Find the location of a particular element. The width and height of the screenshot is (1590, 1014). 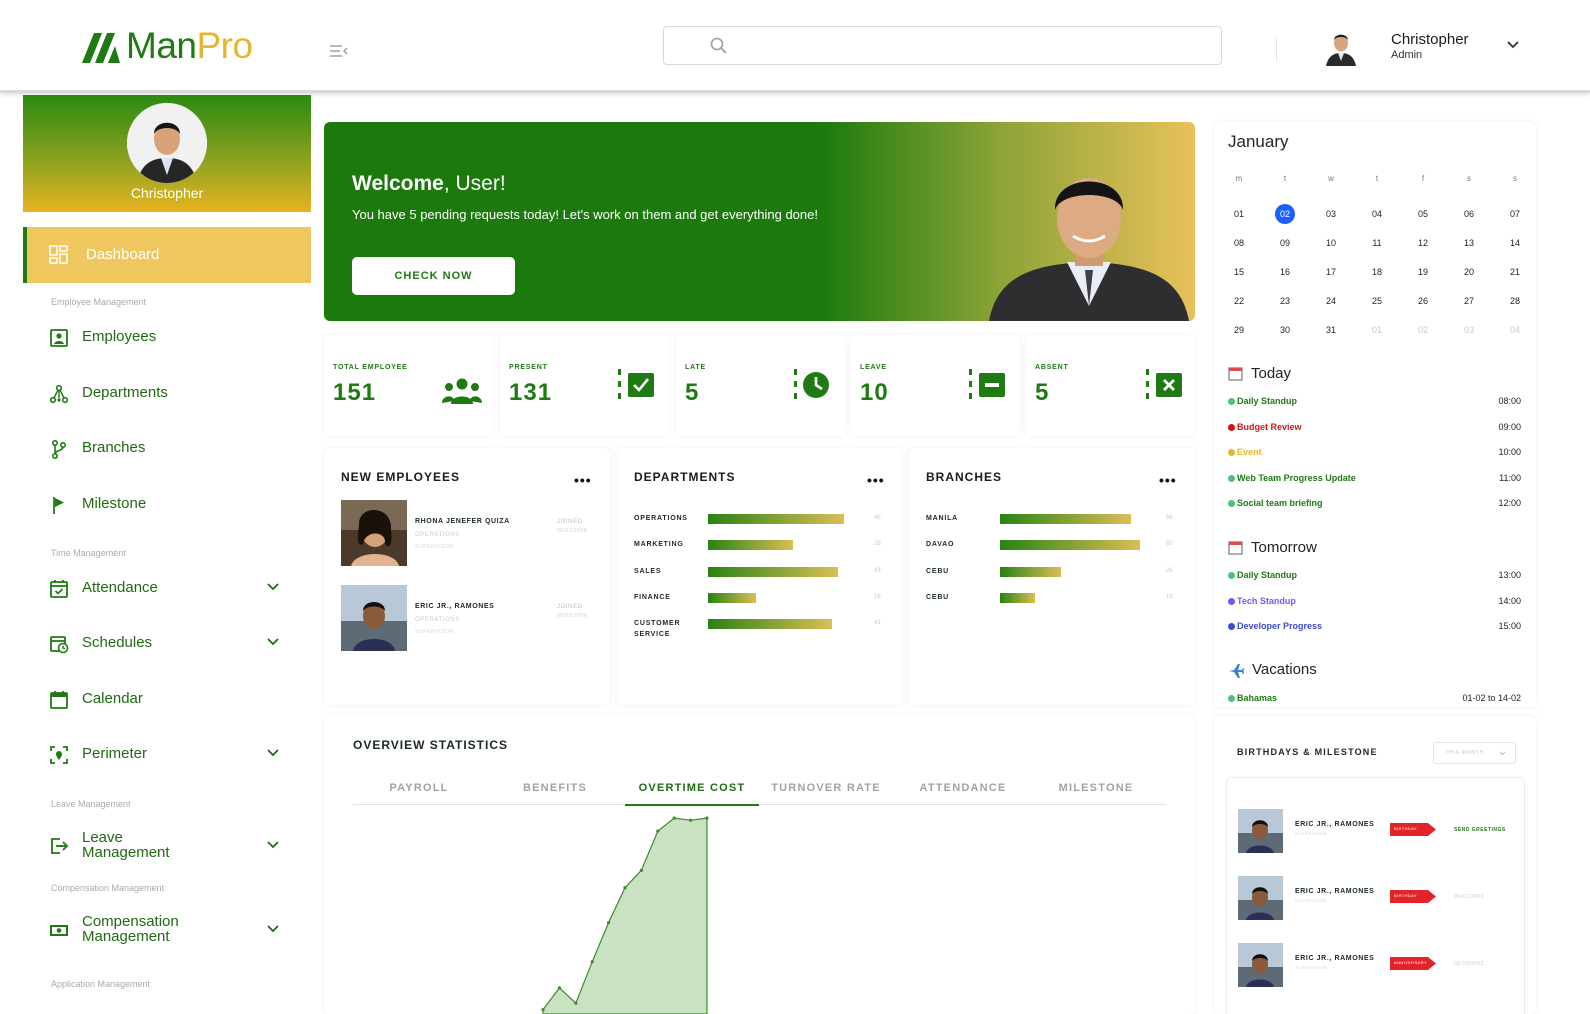

bar-row: MANILA 56 is located at coordinates (1056, 526).